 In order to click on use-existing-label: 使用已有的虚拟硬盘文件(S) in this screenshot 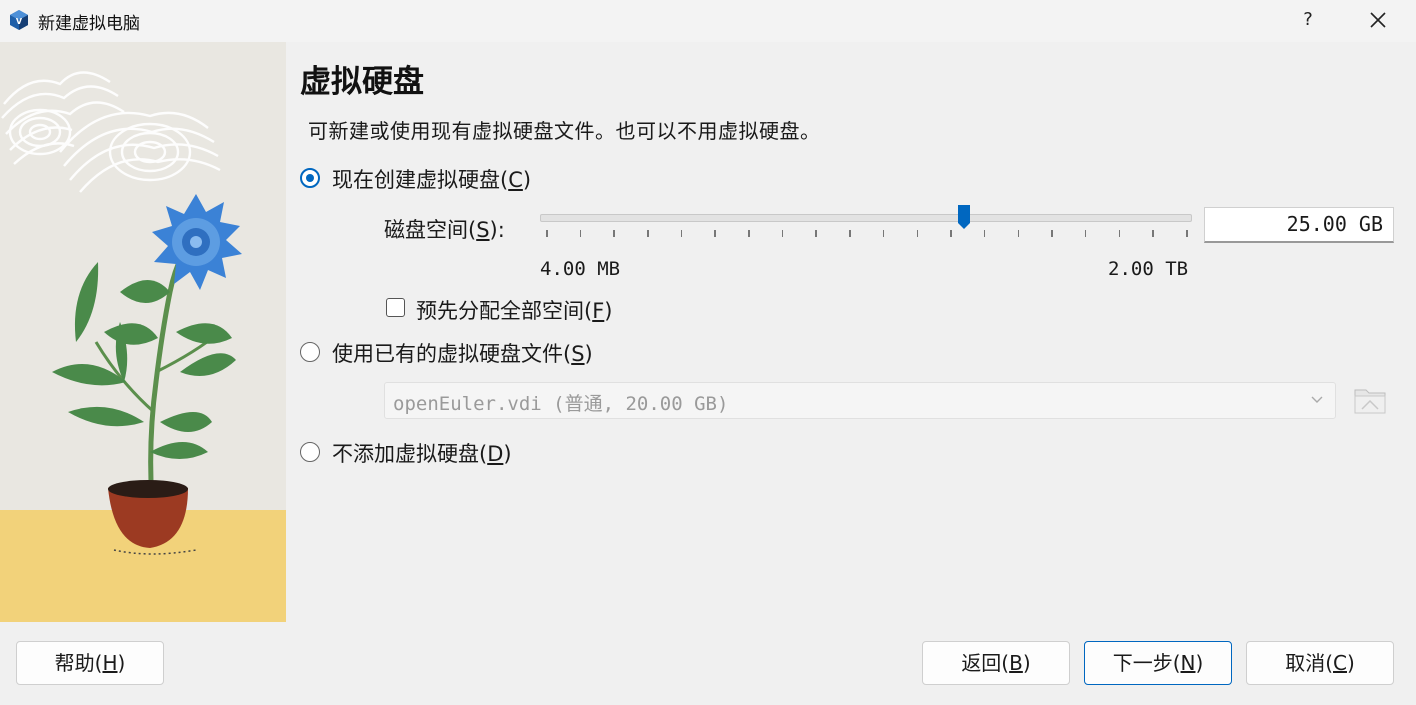, I will do `click(462, 353)`.